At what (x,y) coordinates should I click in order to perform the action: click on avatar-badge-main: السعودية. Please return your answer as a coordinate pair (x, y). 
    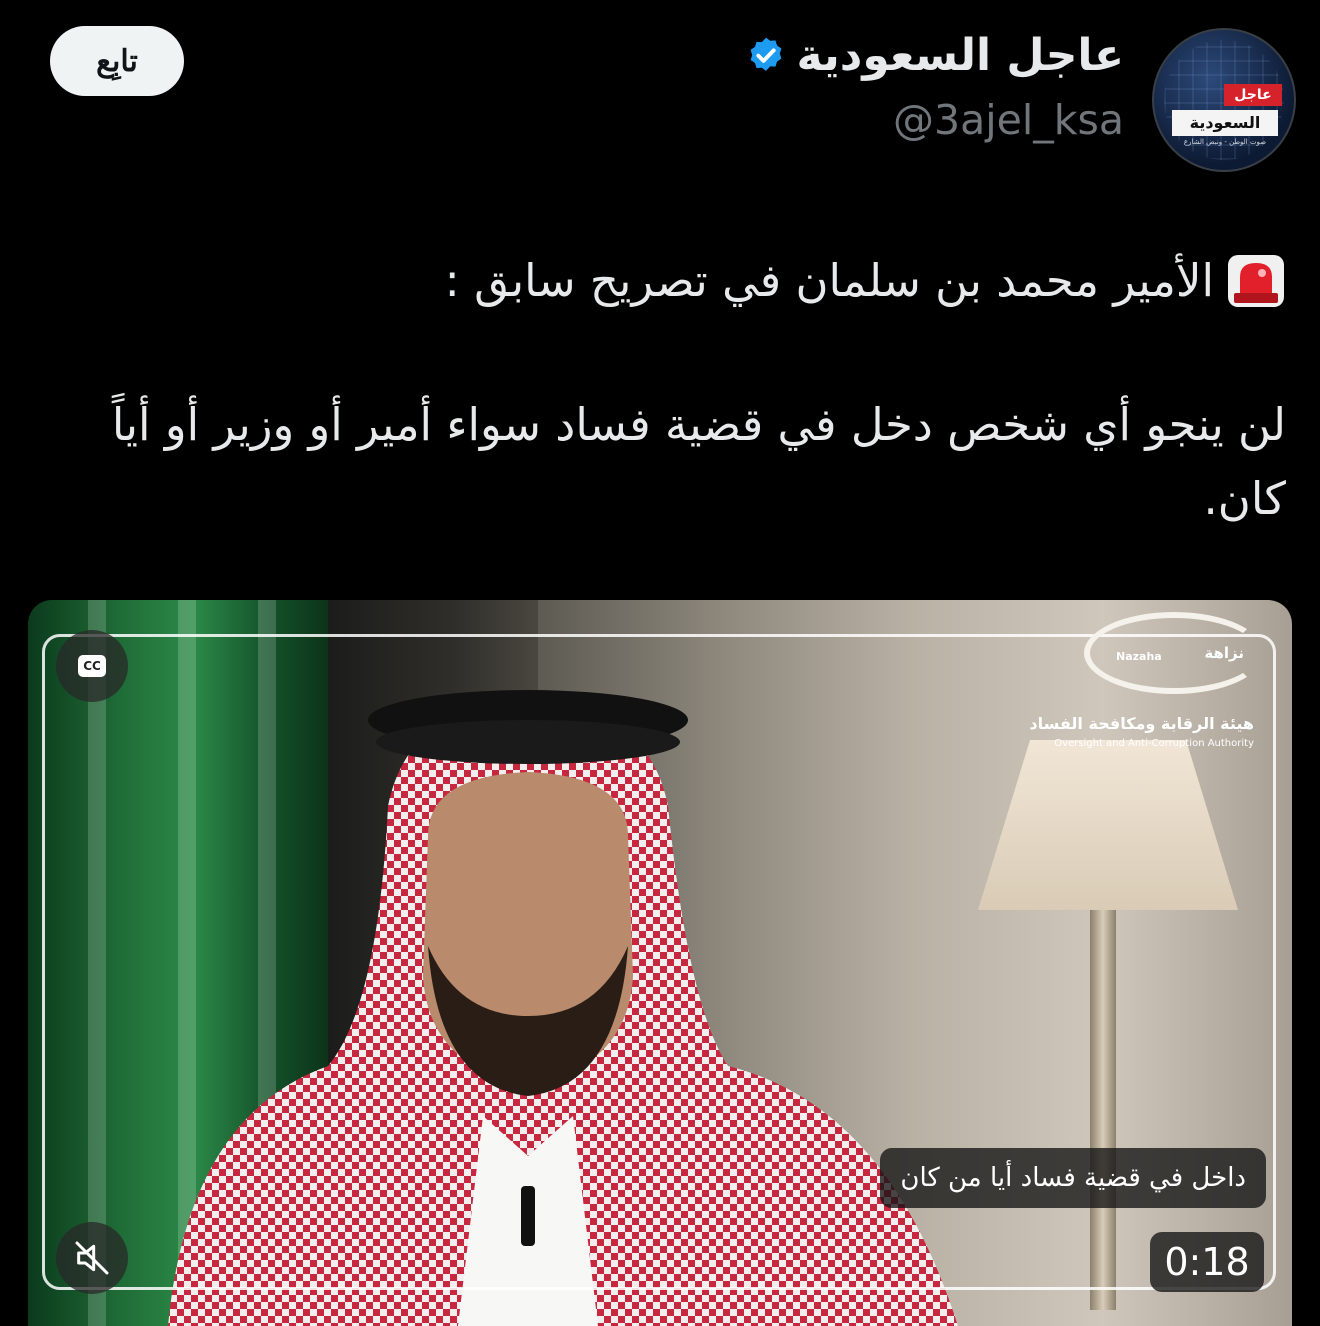
    Looking at the image, I should click on (1225, 123).